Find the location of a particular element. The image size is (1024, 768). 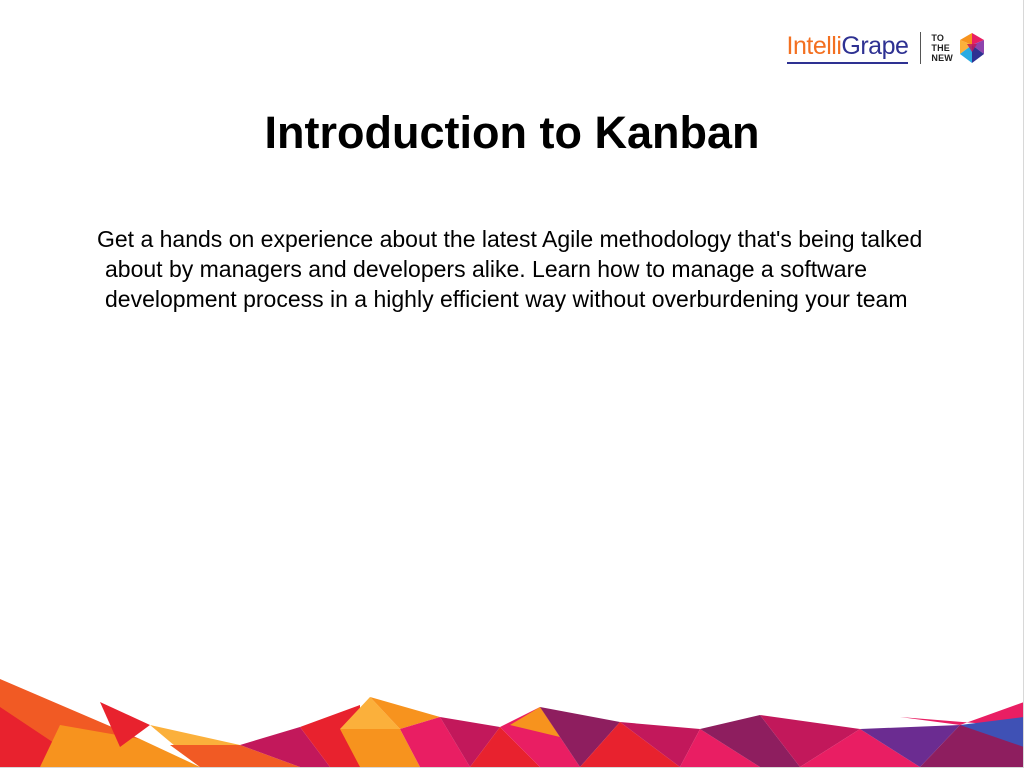

decorative-polygon-band is located at coordinates (511, 723).